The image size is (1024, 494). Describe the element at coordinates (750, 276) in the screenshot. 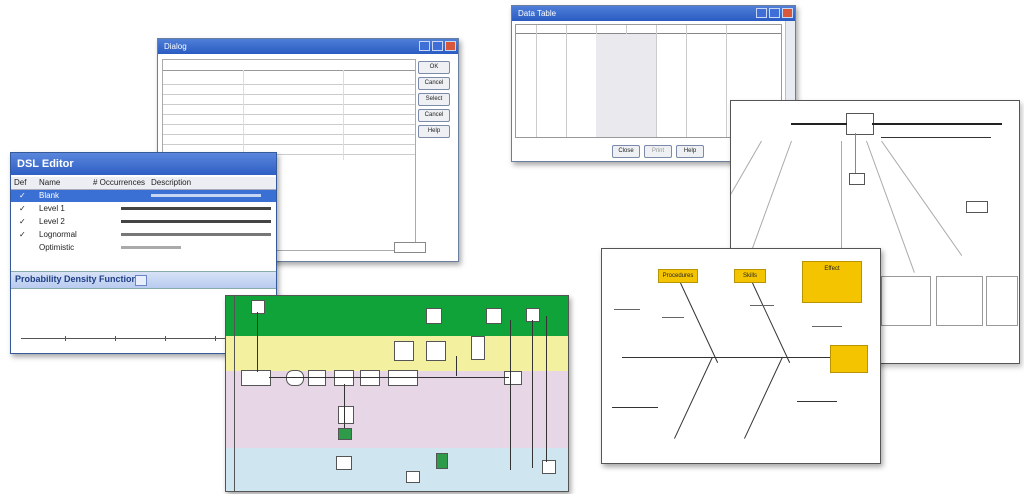

I see `fishbone-category-skills: Skills` at that location.